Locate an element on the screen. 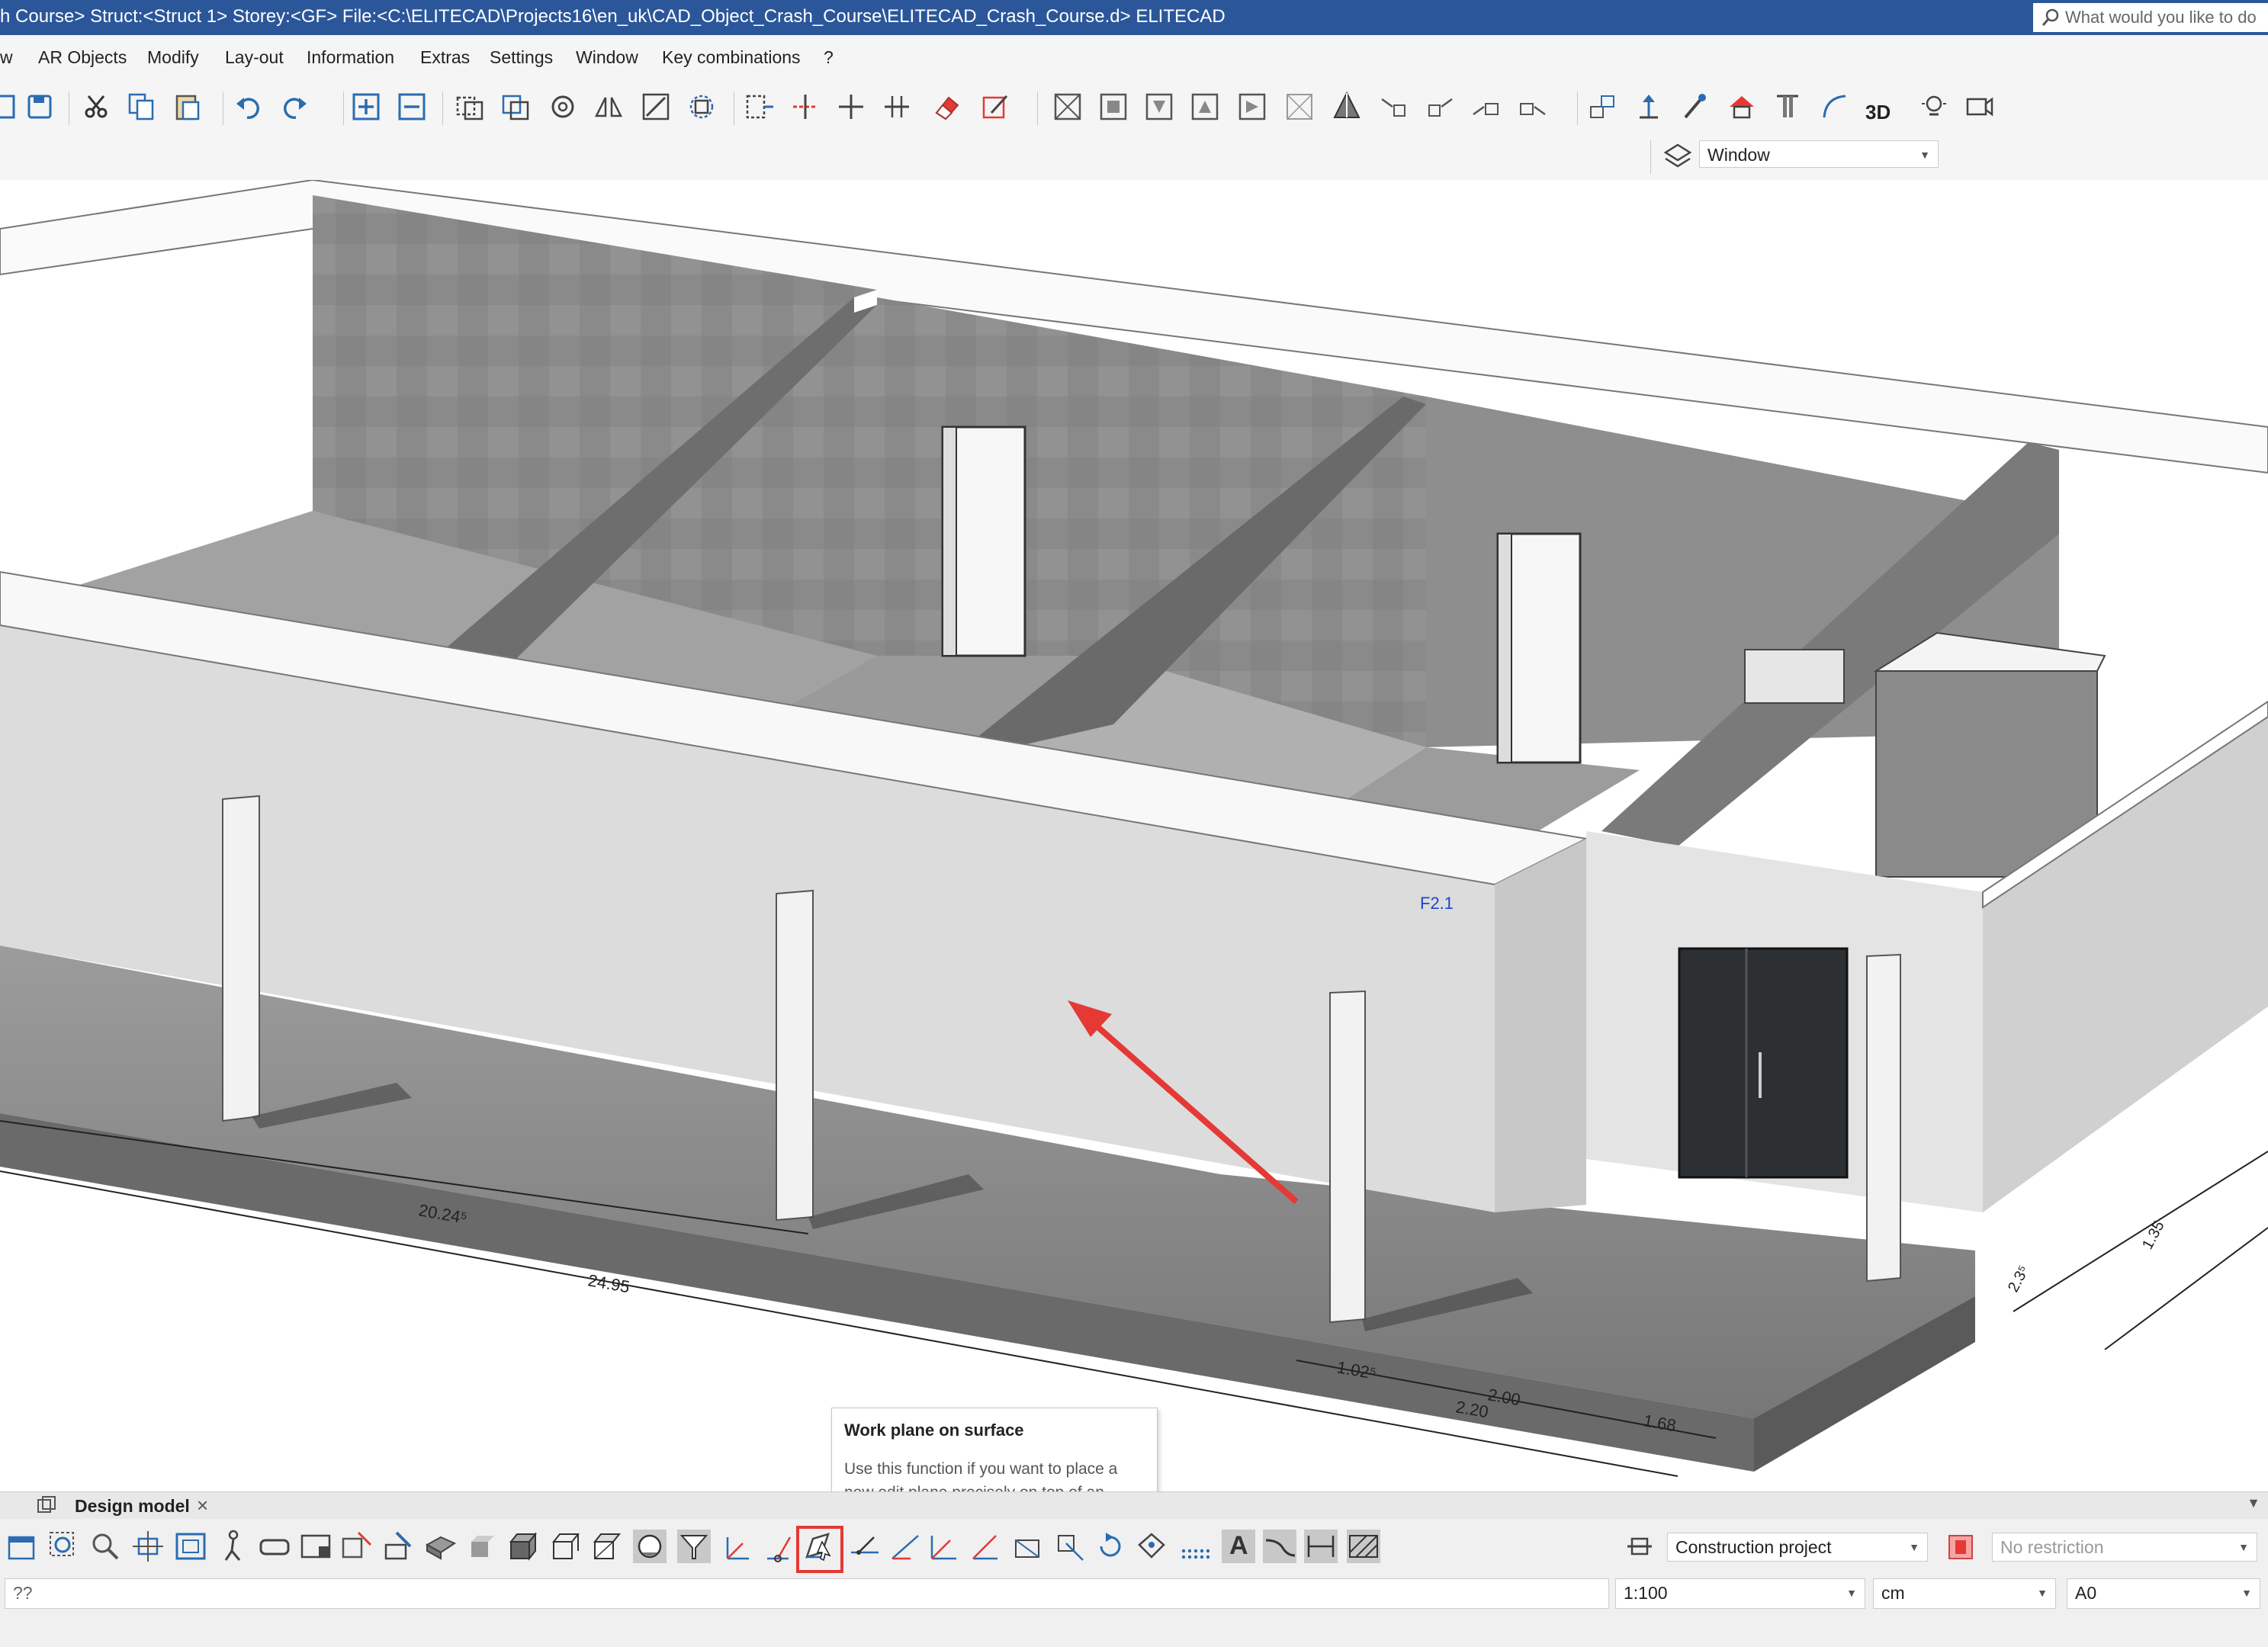 The height and width of the screenshot is (1647, 2268). zoom-window-icon is located at coordinates (64, 1546).